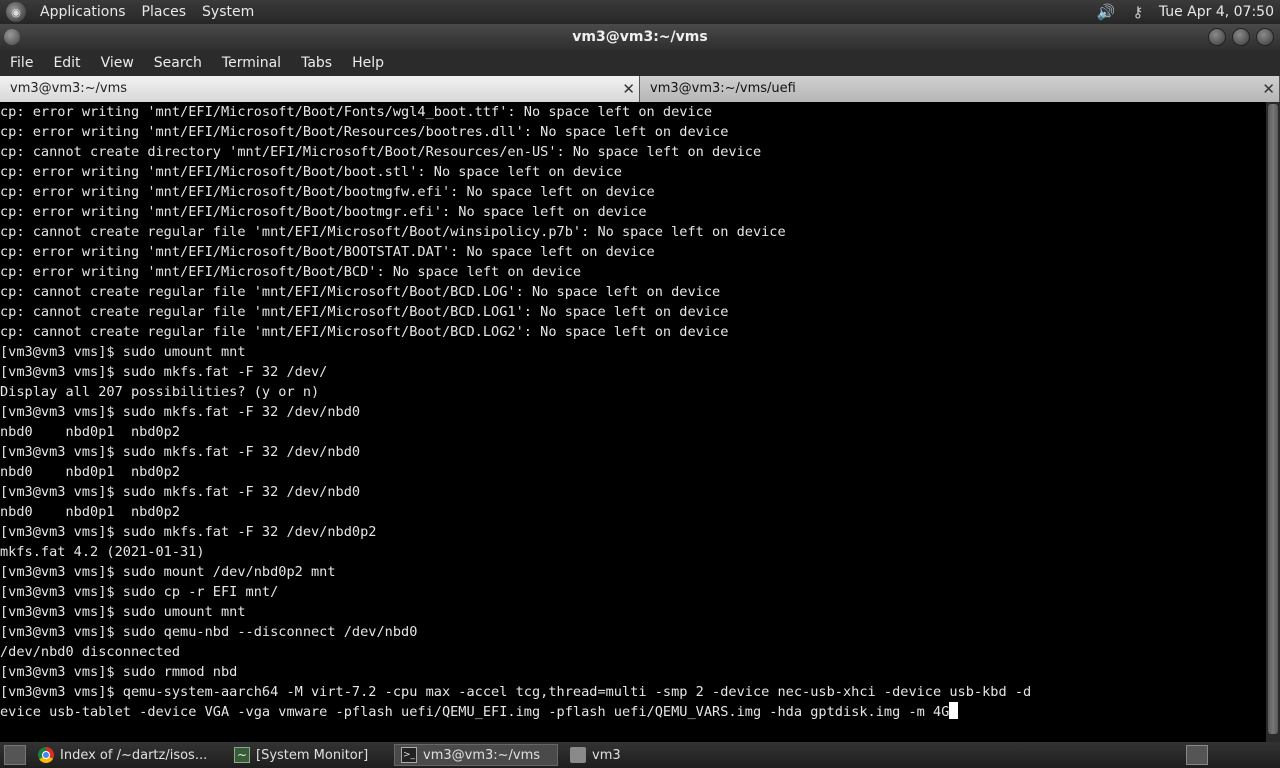  I want to click on network-key-icon: ⚷, so click(1138, 12).